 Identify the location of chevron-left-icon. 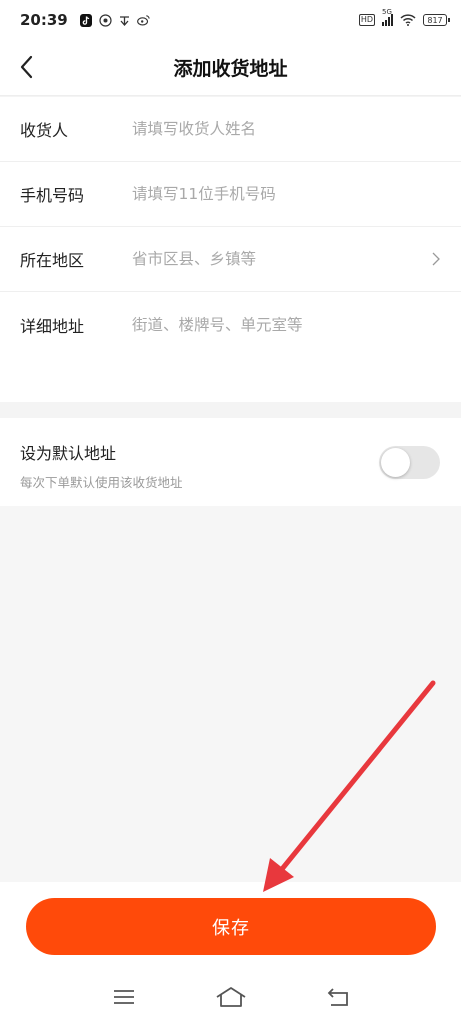
(26, 67).